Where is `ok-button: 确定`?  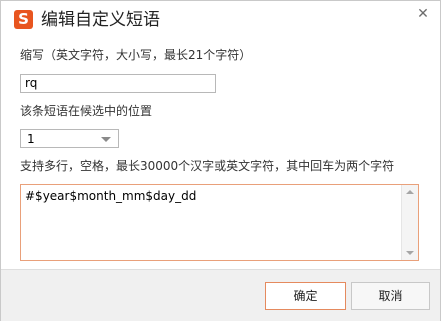
ok-button: 确定 is located at coordinates (305, 296).